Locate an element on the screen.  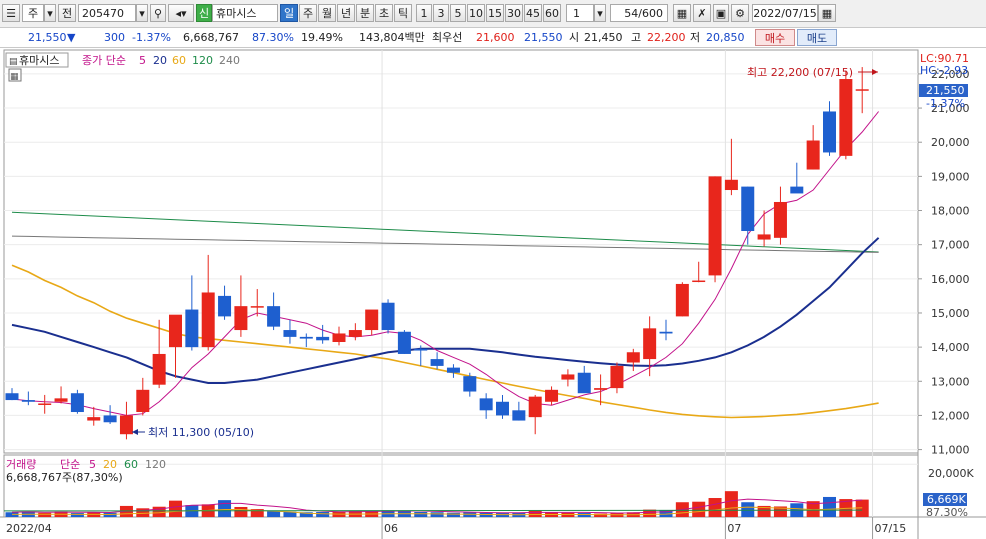
price-tick-label: 16,000 is located at coordinates (950, 279).